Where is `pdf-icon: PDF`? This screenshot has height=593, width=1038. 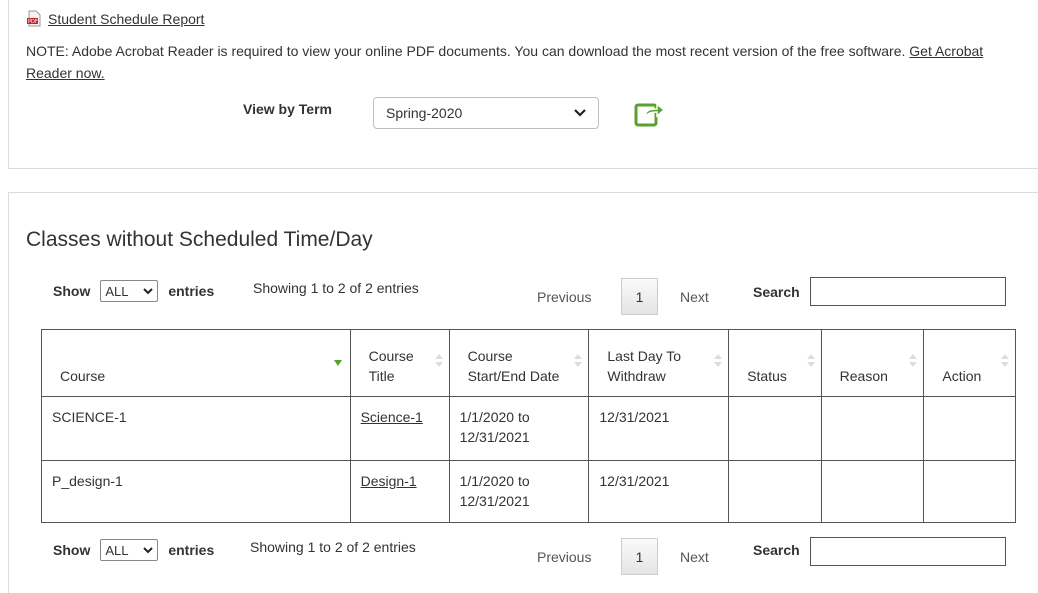 pdf-icon: PDF is located at coordinates (34, 18).